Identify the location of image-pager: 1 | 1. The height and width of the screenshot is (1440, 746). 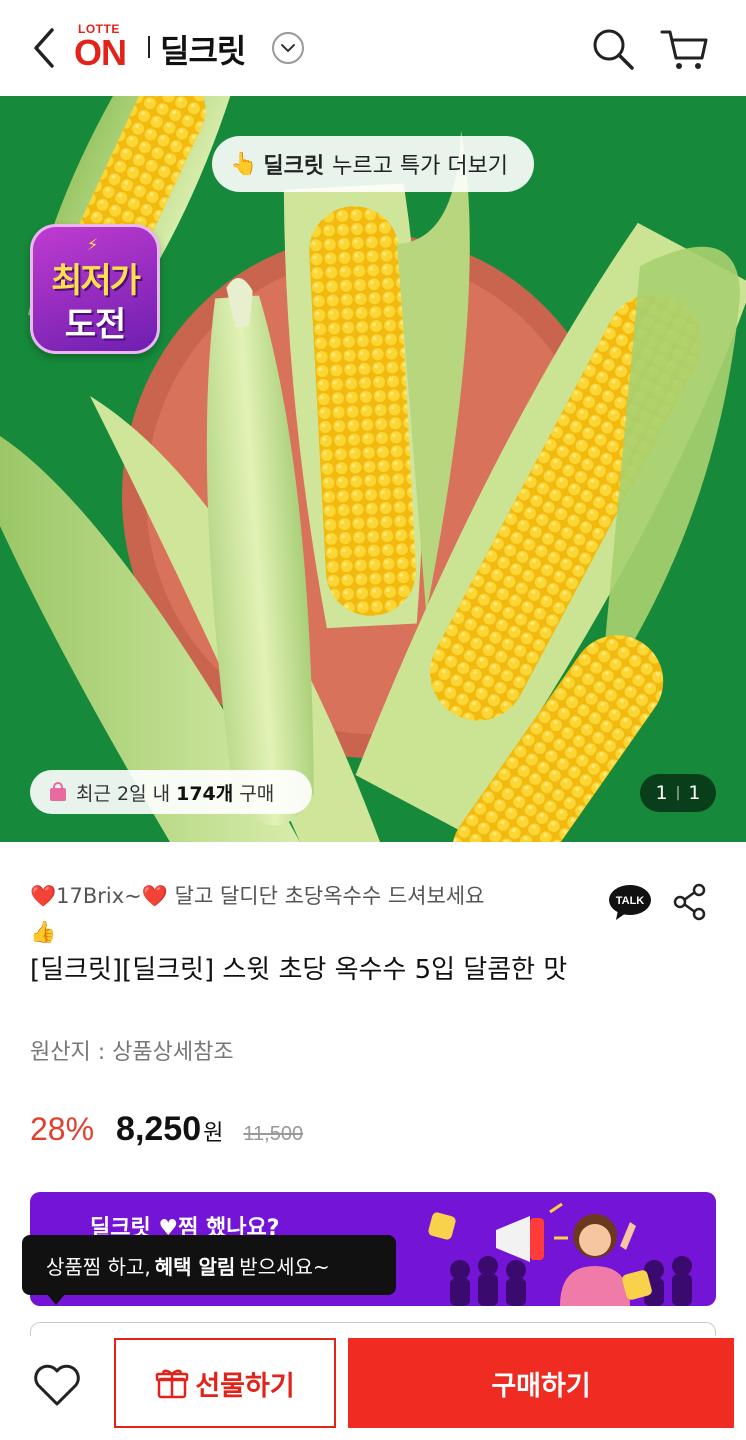
(678, 793).